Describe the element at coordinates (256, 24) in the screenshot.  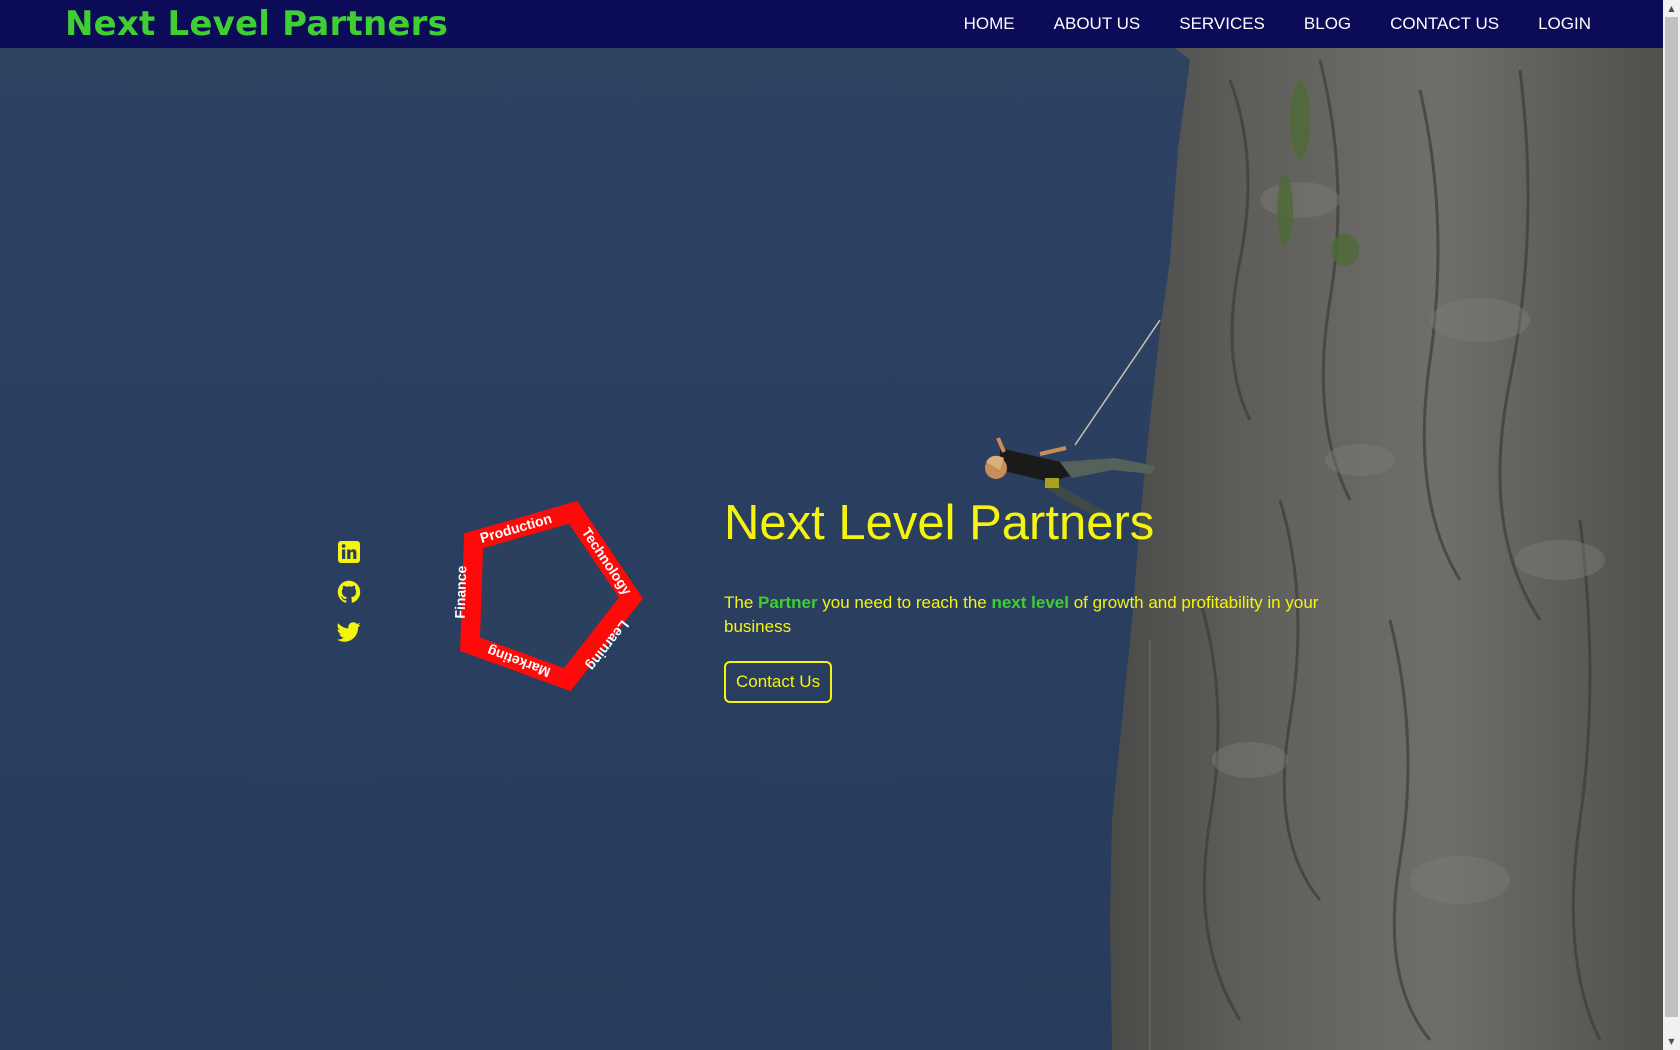
I see `brand-logo-link: Next Level Partners` at that location.